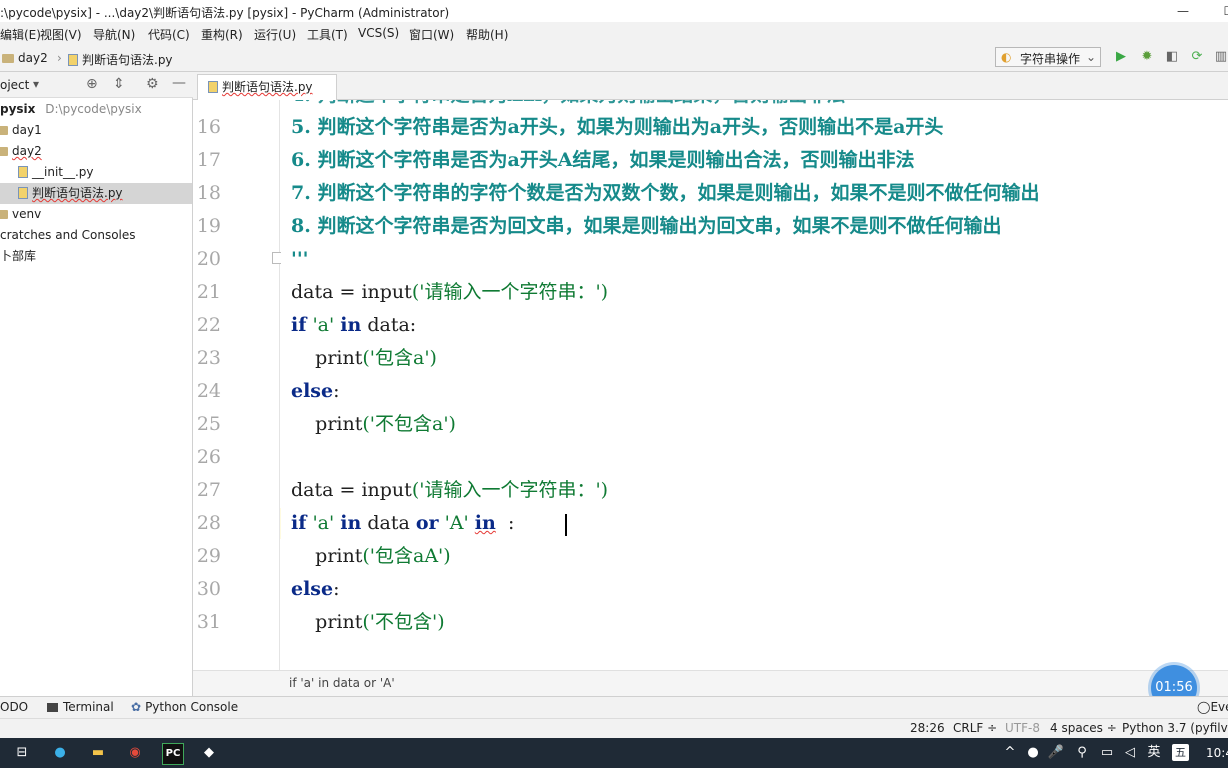 The width and height of the screenshot is (1228, 768). I want to click on menu-code: 代码(C), so click(169, 34).